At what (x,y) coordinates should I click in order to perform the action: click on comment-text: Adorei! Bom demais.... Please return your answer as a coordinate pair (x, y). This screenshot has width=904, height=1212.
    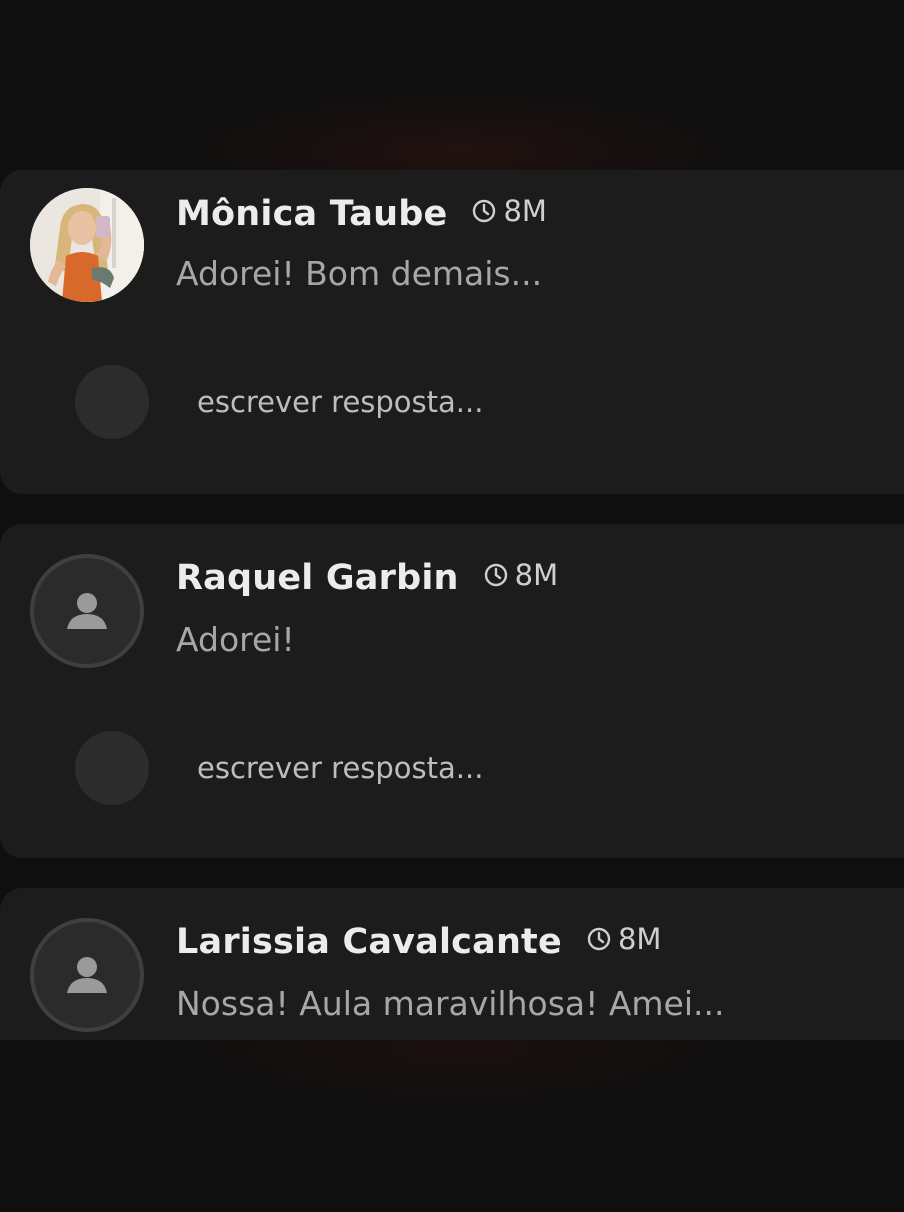
    Looking at the image, I should click on (359, 273).